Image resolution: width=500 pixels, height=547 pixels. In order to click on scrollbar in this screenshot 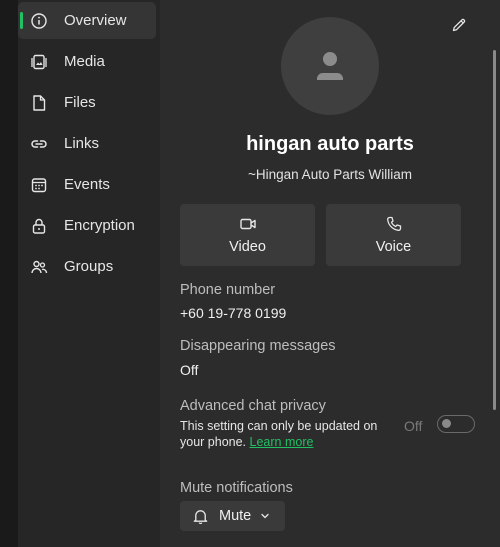, I will do `click(494, 230)`.